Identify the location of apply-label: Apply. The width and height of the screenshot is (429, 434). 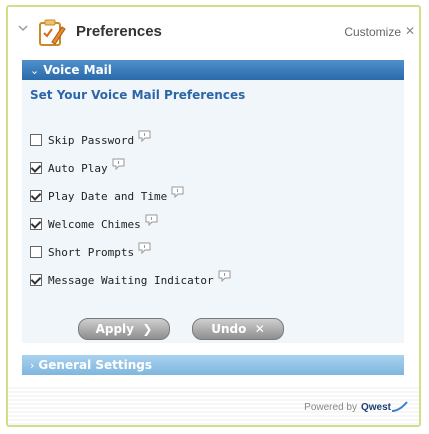
(114, 329).